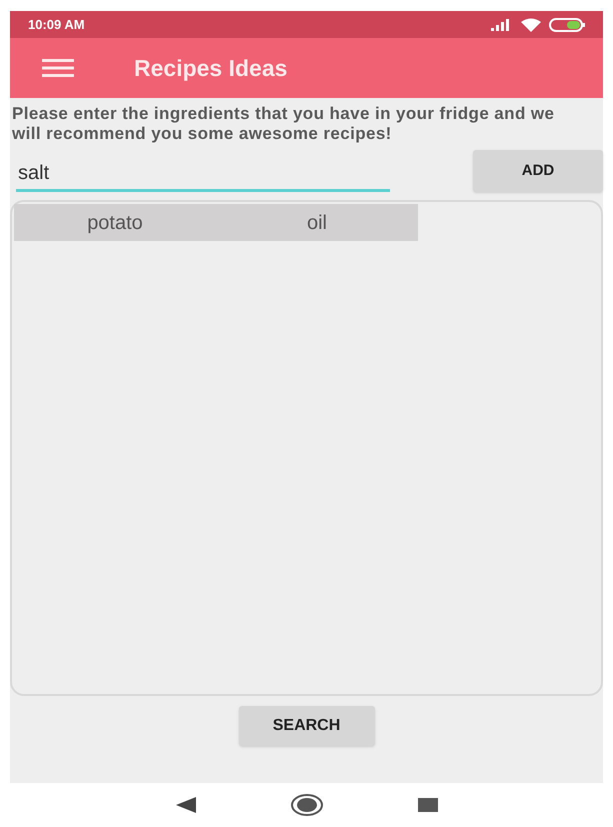 This screenshot has height=827, width=613. I want to click on home-icon, so click(306, 805).